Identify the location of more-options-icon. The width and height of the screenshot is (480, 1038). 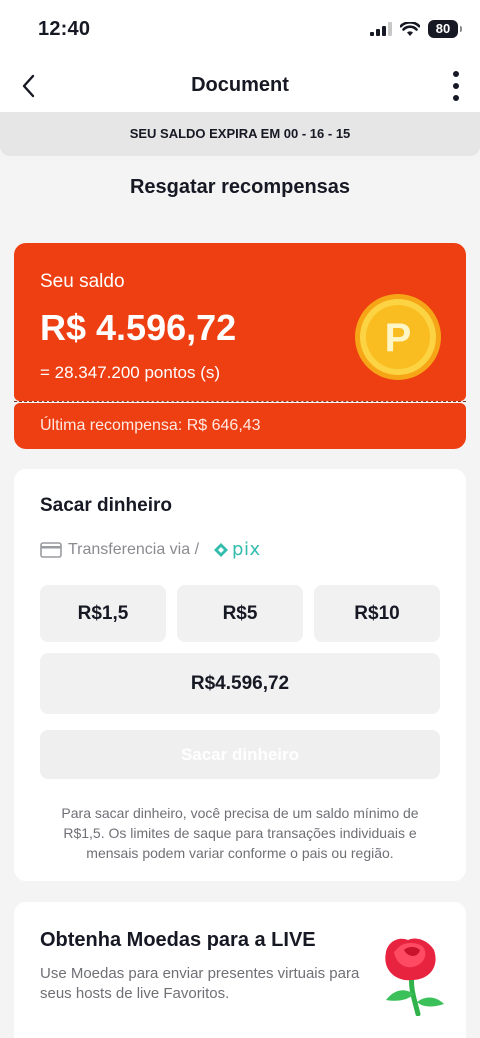
(456, 86).